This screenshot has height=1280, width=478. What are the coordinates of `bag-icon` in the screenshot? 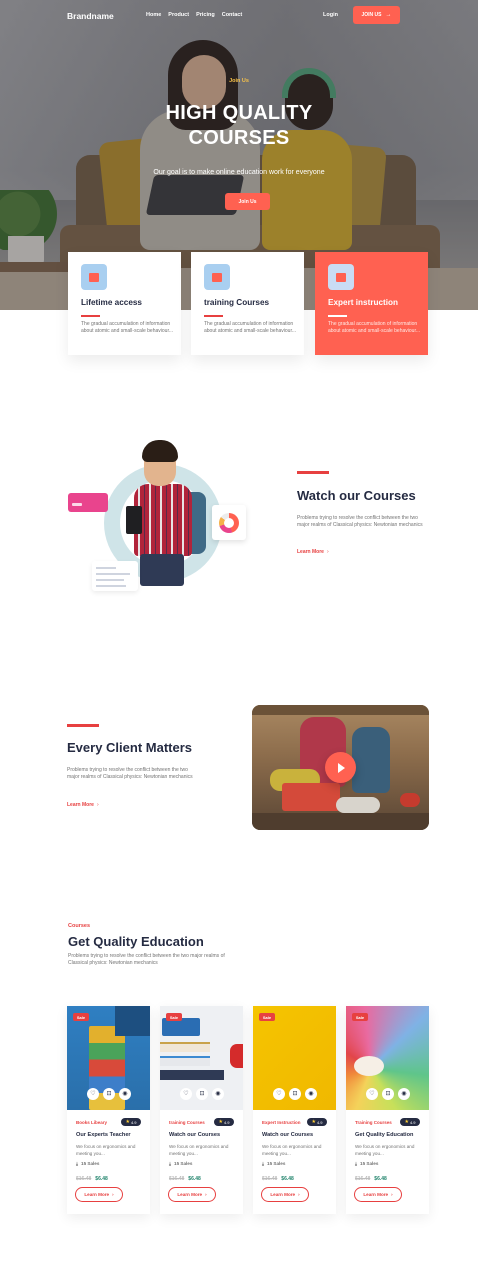 It's located at (217, 277).